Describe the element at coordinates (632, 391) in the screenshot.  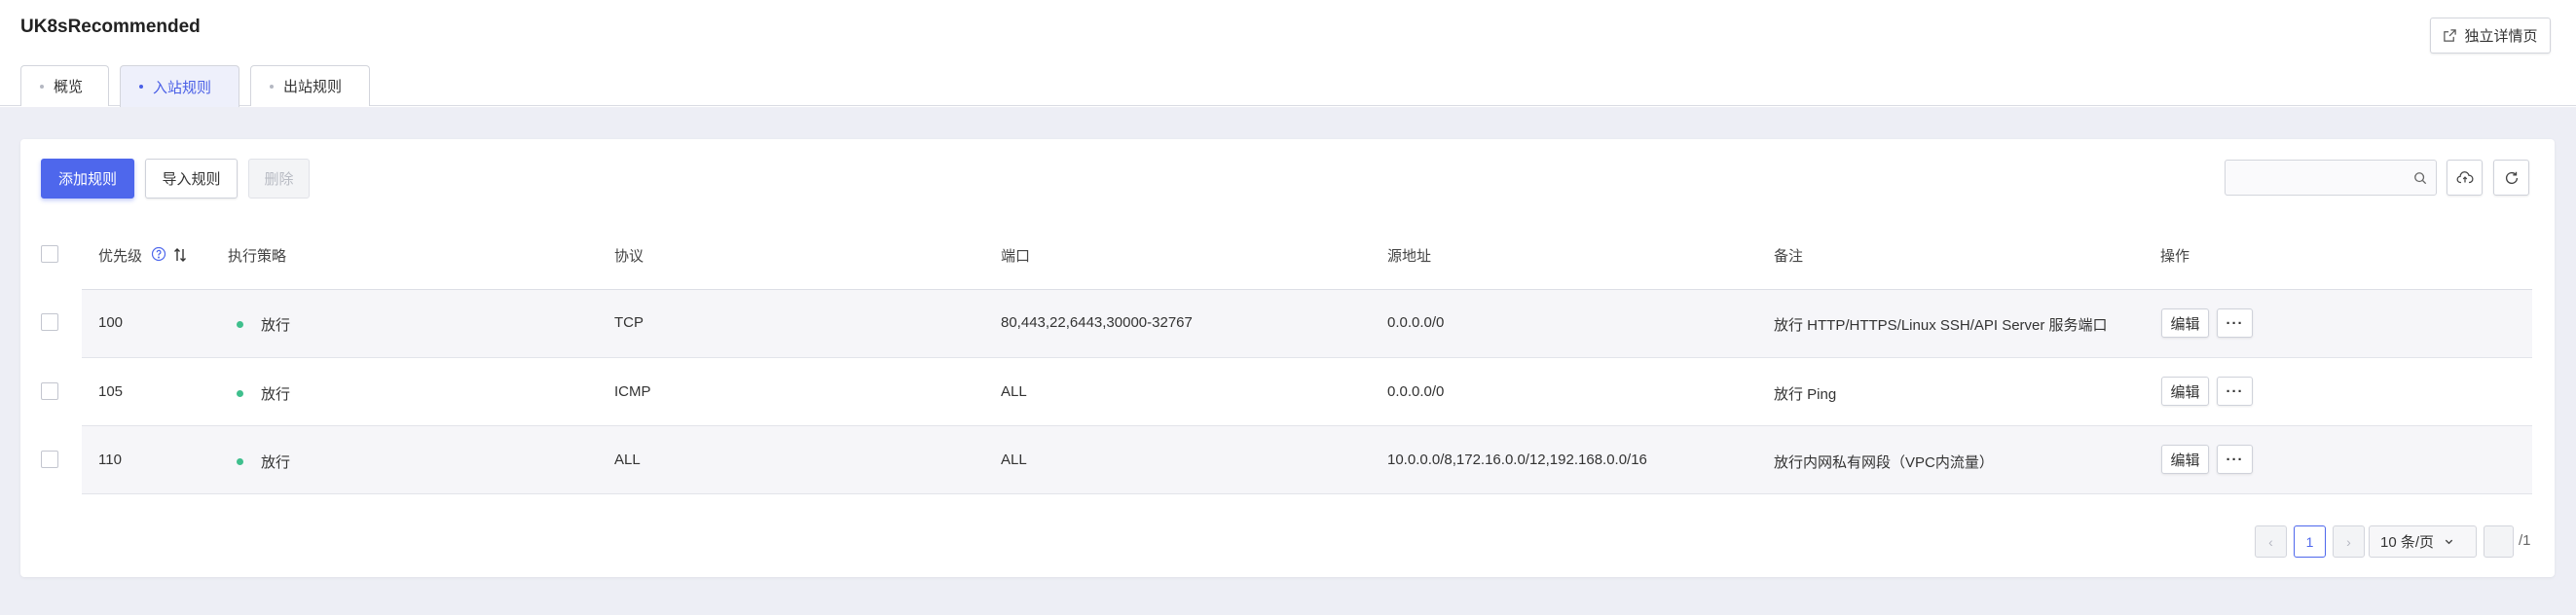
I see `cell-protocol: ICMP` at that location.